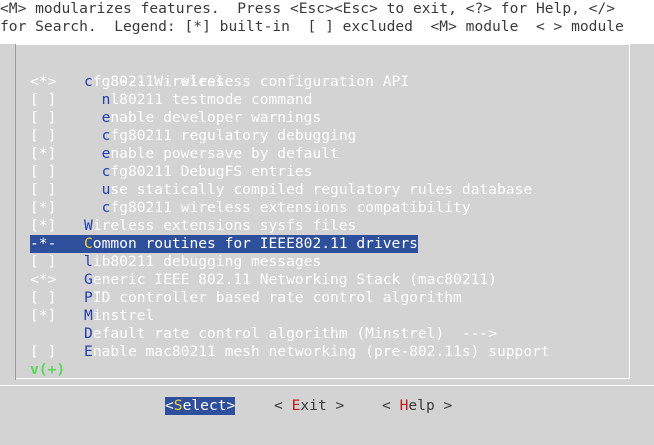 The image size is (654, 445). What do you see at coordinates (251, 81) in the screenshot?
I see `menu-item-label: fg80211 - wireless configuration API` at bounding box center [251, 81].